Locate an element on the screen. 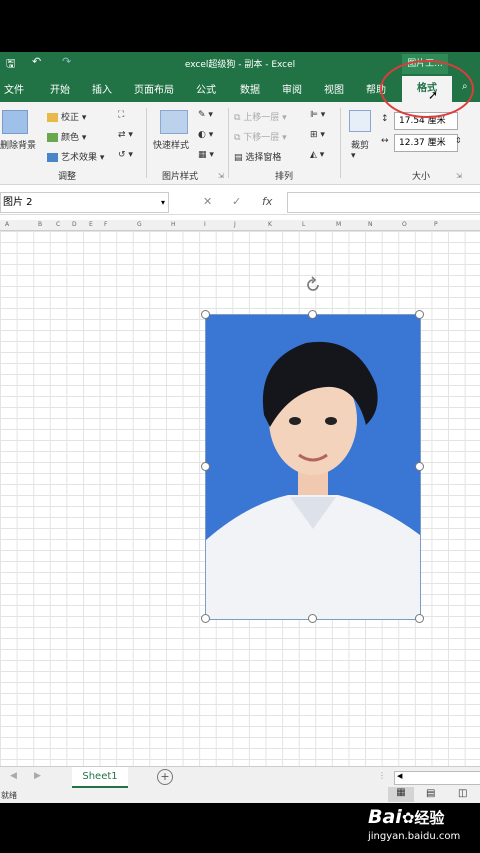 This screenshot has height=853, width=480. dialog-launcher-icon: ⇲ is located at coordinates (221, 176).